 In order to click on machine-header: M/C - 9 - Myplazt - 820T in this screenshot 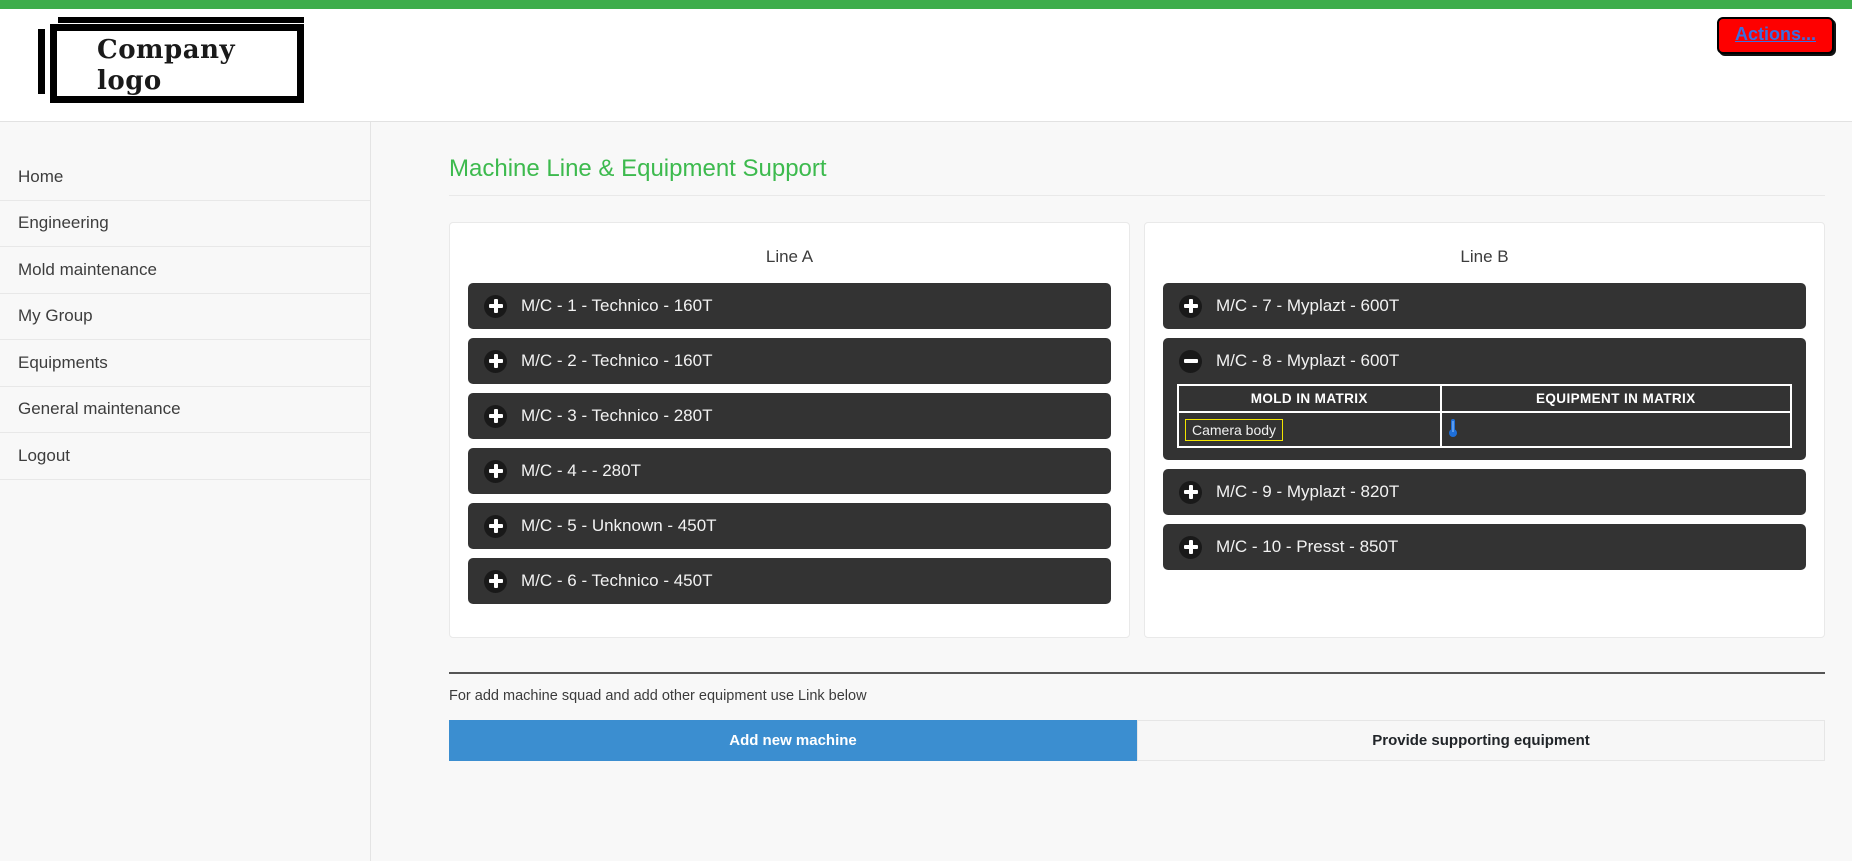, I will do `click(1484, 492)`.